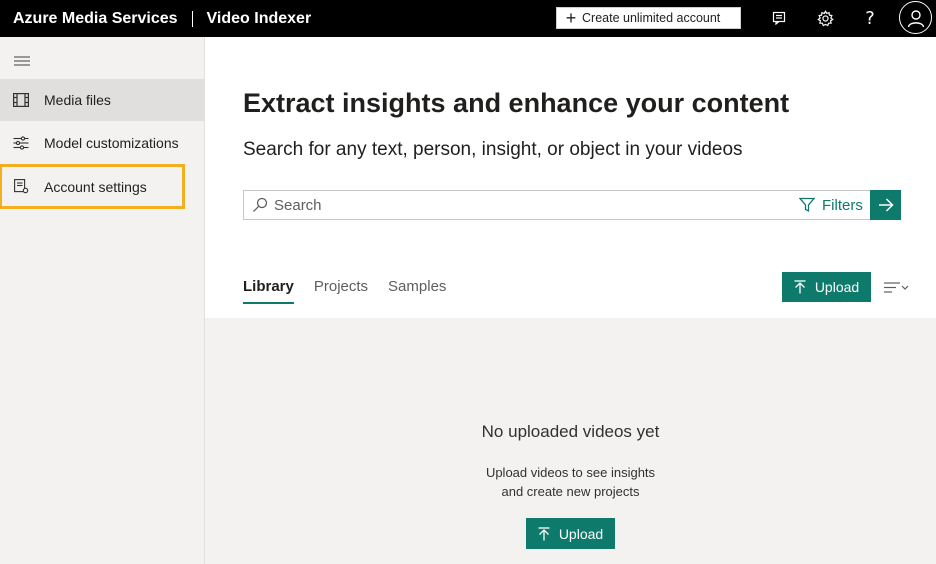  Describe the element at coordinates (95, 186) in the screenshot. I see `sidebar-item-label: Account settings` at that location.